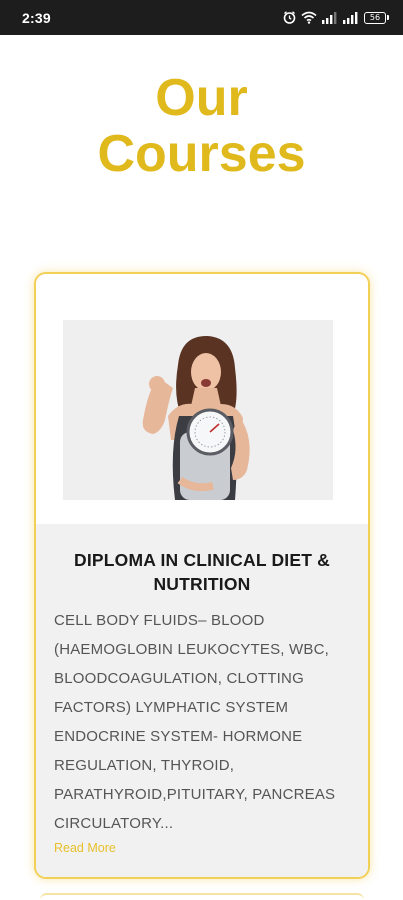 The width and height of the screenshot is (403, 900). I want to click on course-image, so click(198, 410).